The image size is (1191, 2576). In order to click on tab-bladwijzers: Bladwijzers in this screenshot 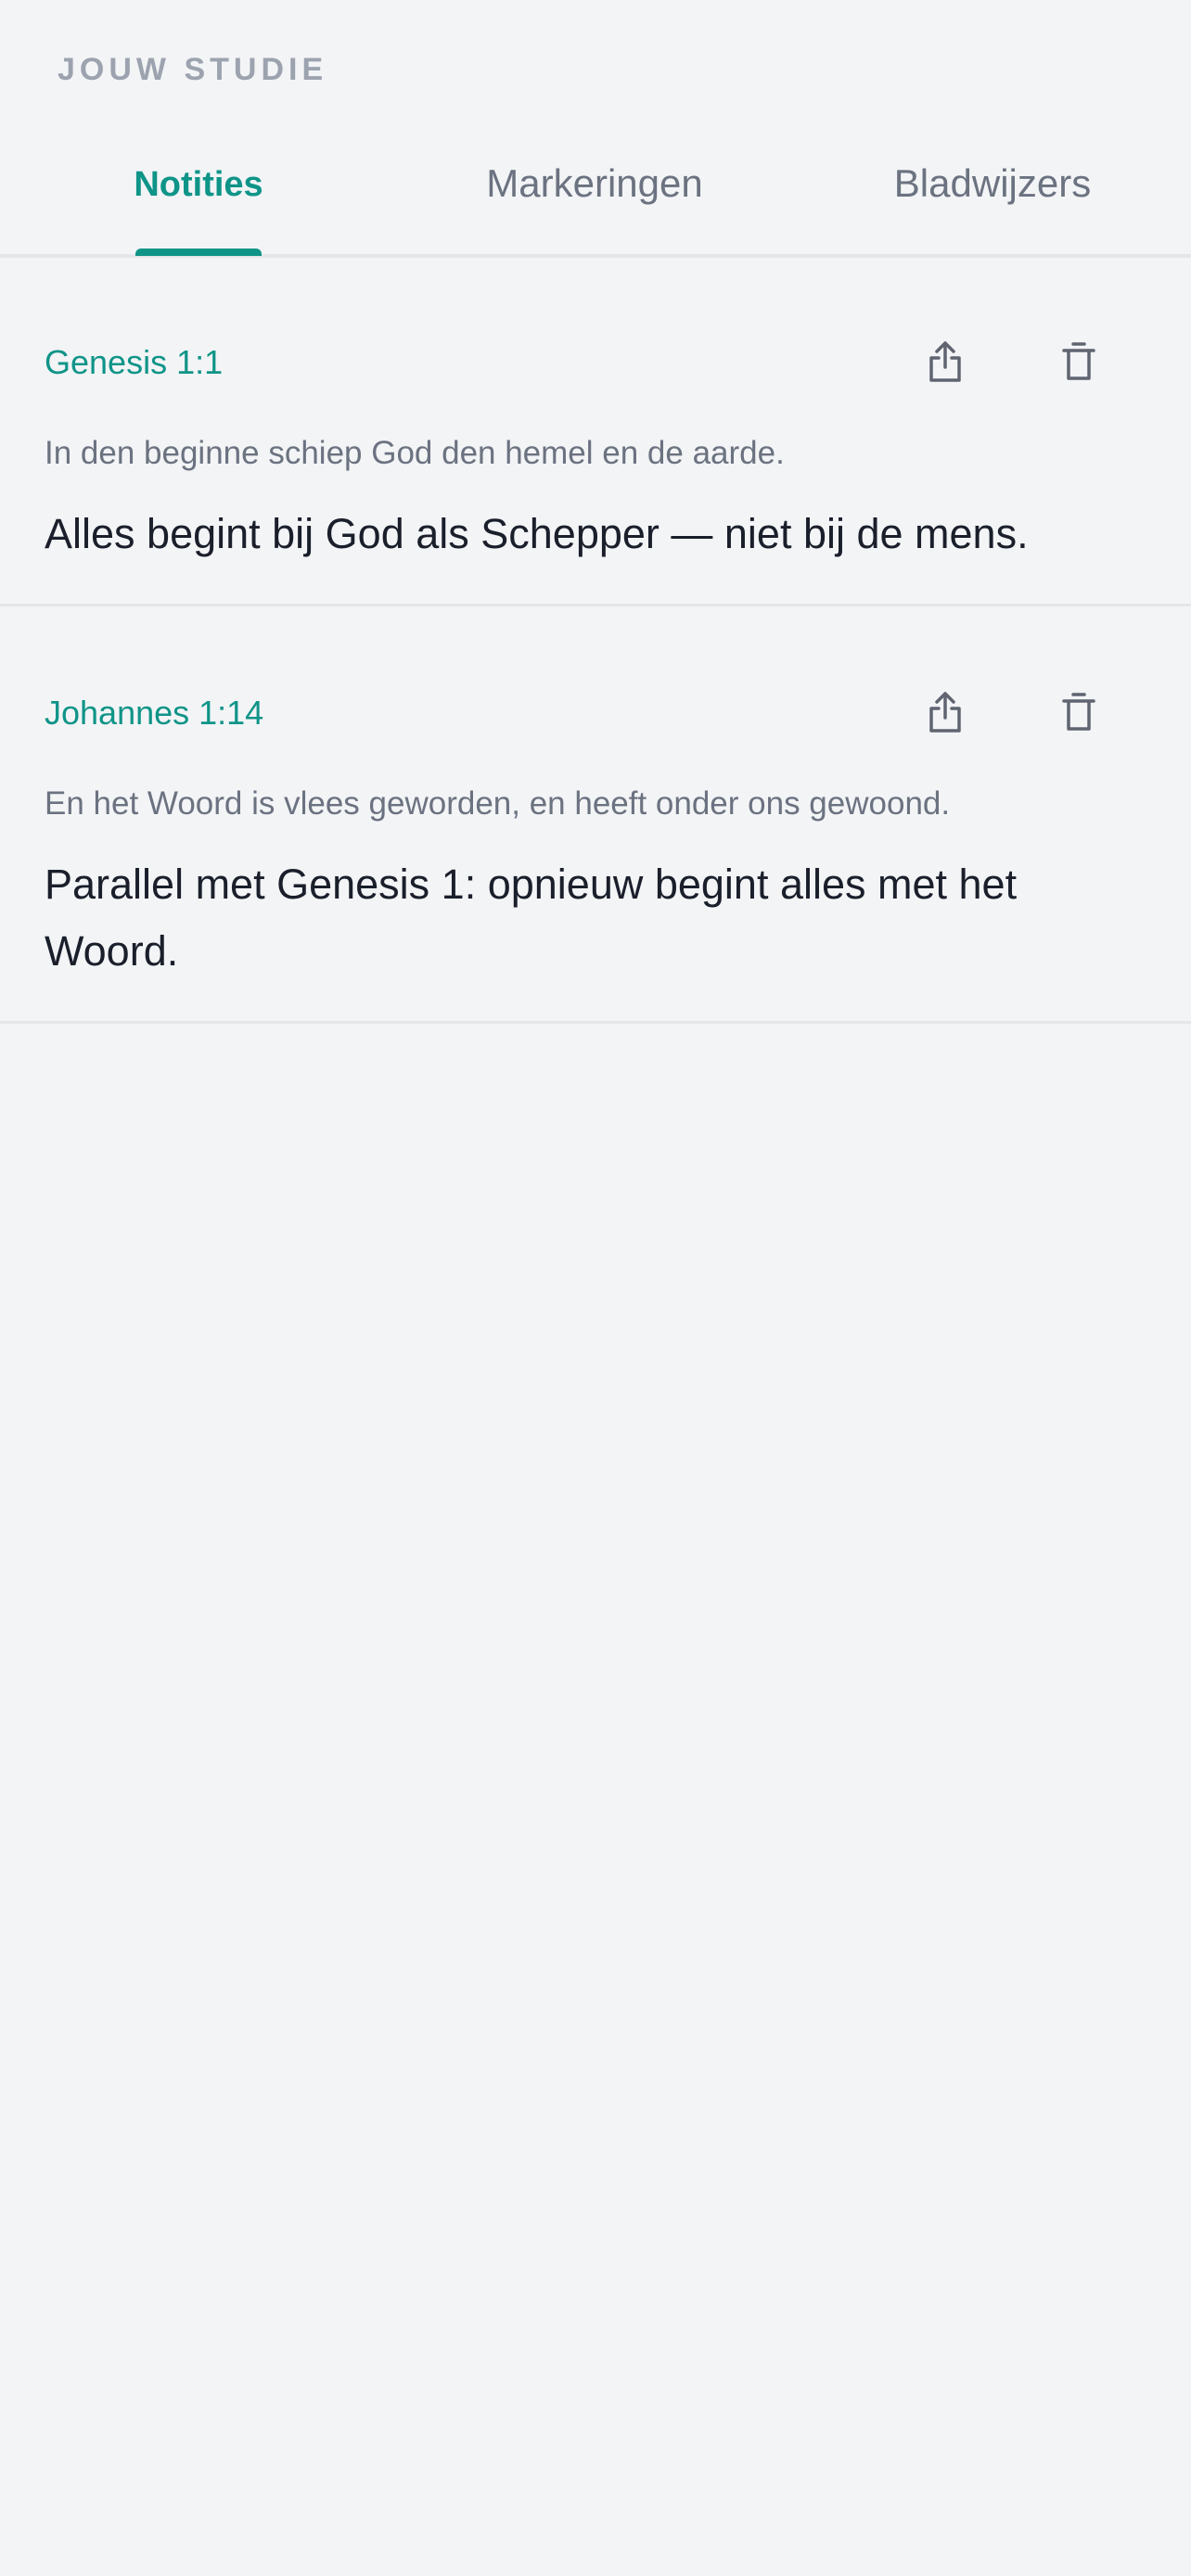, I will do `click(992, 196)`.